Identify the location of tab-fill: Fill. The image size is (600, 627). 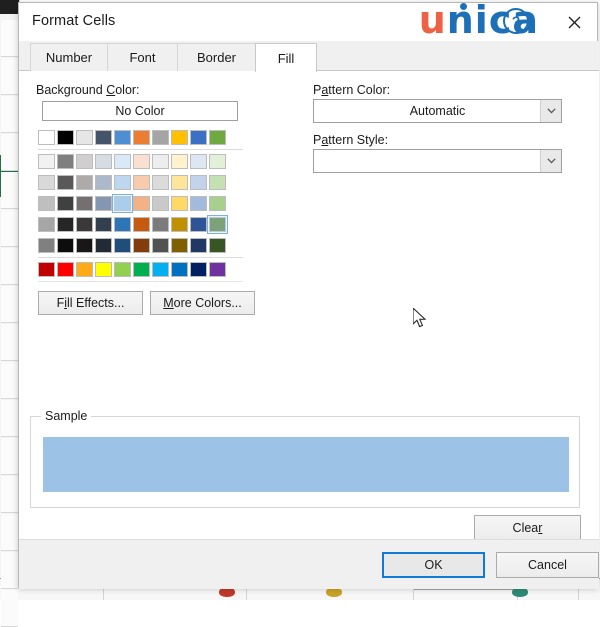
(286, 57).